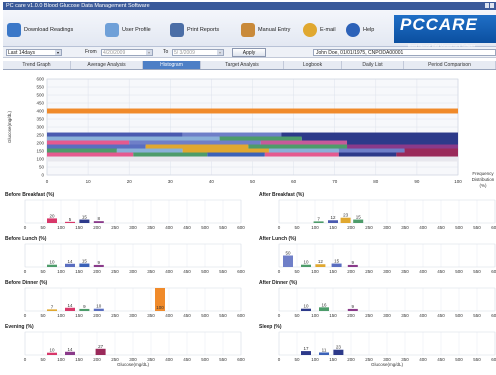  What do you see at coordinates (194, 30) in the screenshot?
I see `print-reports-button: Print Reports` at bounding box center [194, 30].